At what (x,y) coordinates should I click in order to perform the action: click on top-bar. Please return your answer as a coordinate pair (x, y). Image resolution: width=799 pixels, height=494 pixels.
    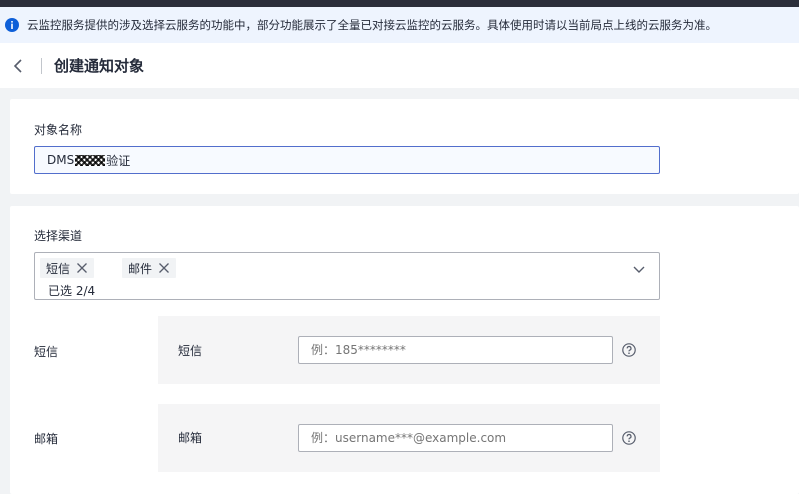
    Looking at the image, I should click on (399, 3).